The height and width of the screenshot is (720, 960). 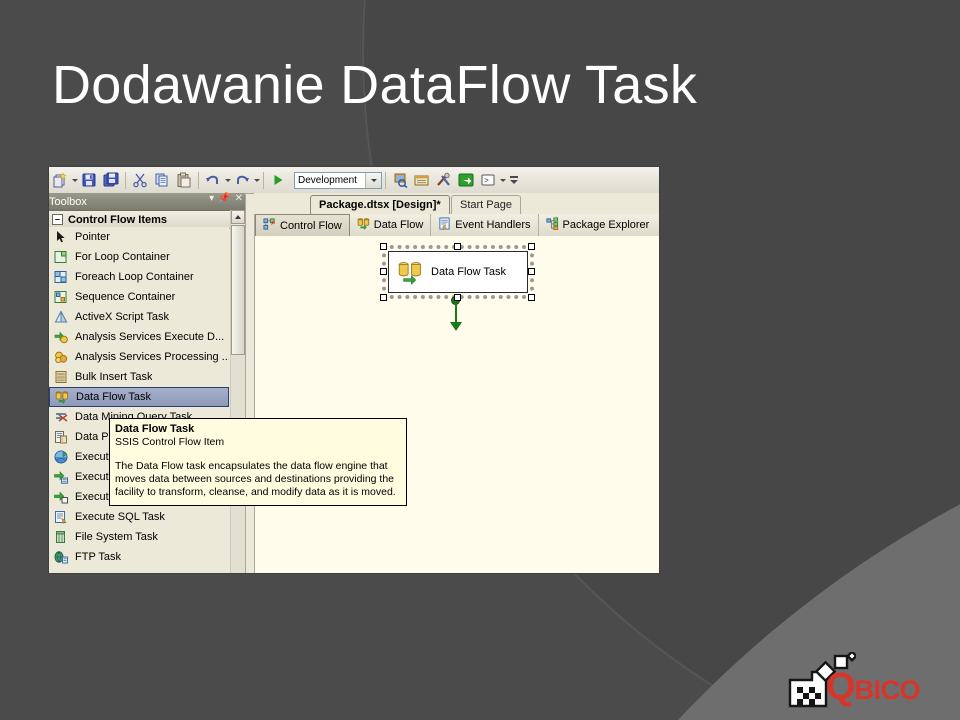 I want to click on go-button, so click(x=466, y=180).